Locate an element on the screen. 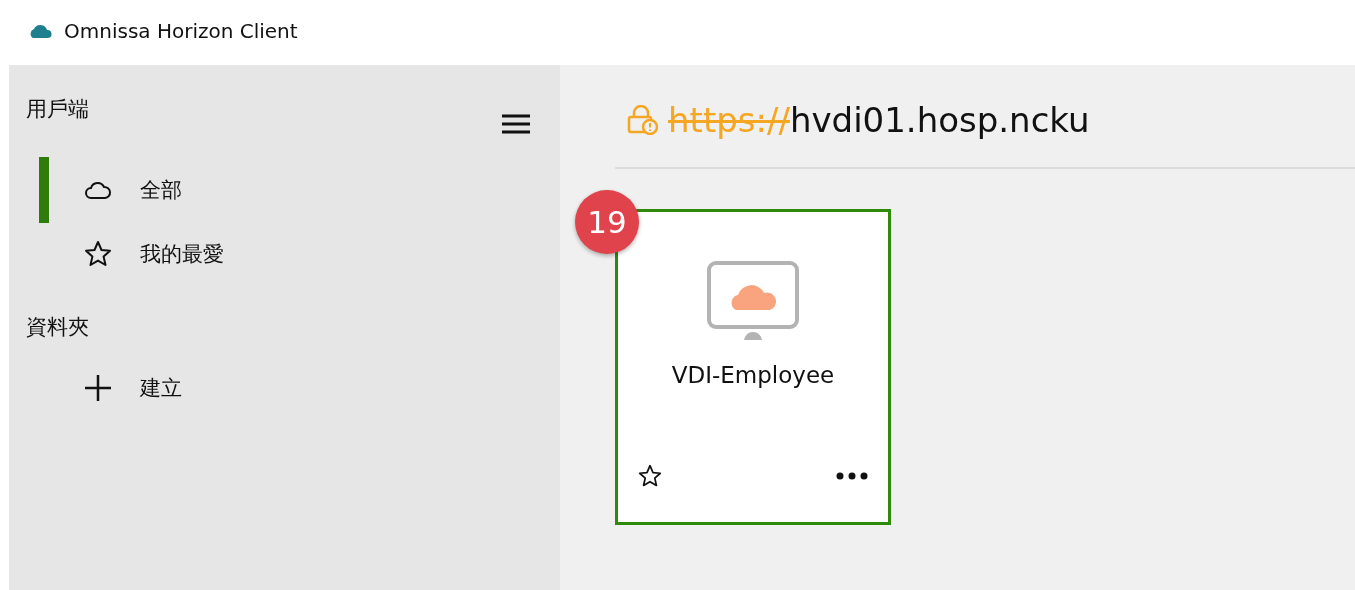 The width and height of the screenshot is (1355, 590). address-text: https://hvdi01.hosp.ncku is located at coordinates (879, 120).